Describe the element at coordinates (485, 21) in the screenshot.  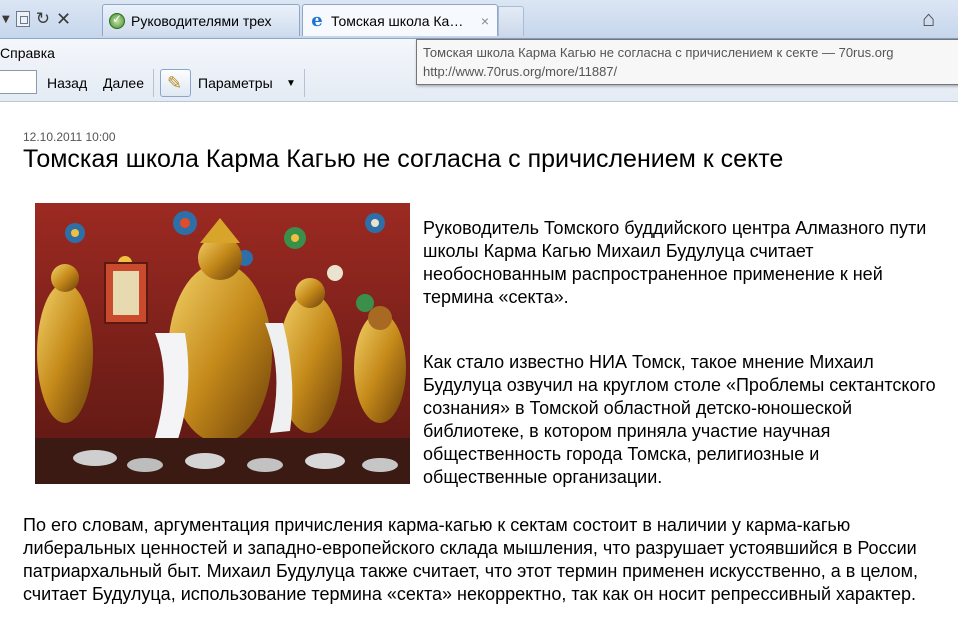
I see `tab-close-icon: ×` at that location.